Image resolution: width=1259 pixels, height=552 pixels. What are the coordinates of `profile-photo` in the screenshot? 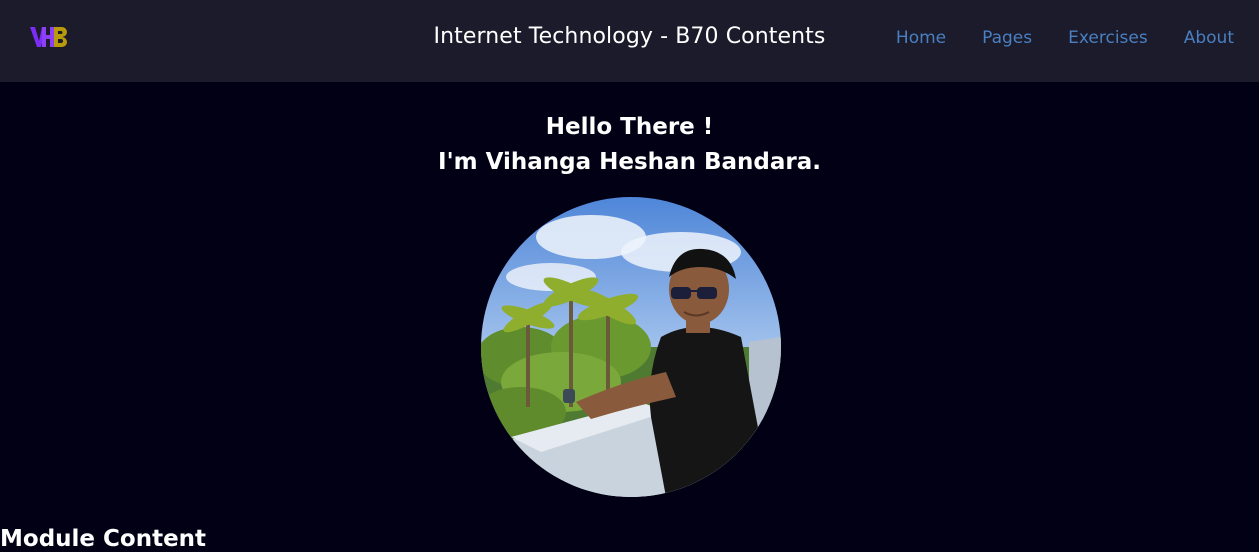 It's located at (631, 347).